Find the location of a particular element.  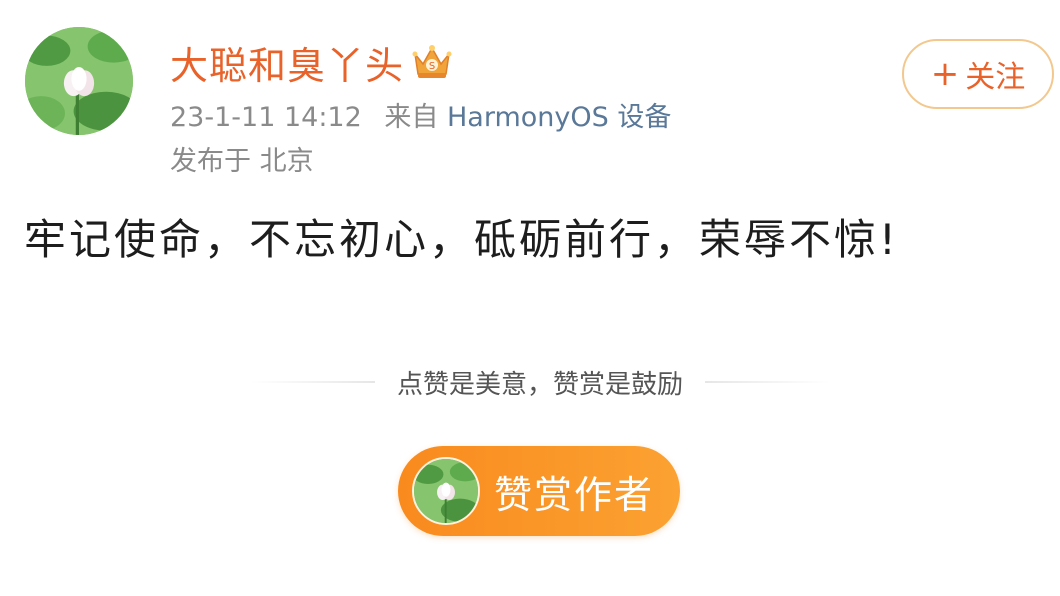

author-name: 大聪和臭丫头 is located at coordinates (287, 66).